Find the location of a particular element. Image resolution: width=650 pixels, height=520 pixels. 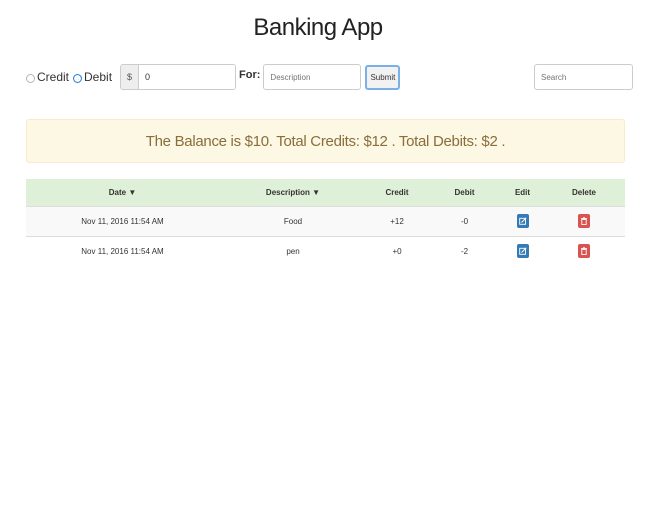

table-row: Nov 11, 2016 11:54 AM pen +0 -2 is located at coordinates (325, 251).